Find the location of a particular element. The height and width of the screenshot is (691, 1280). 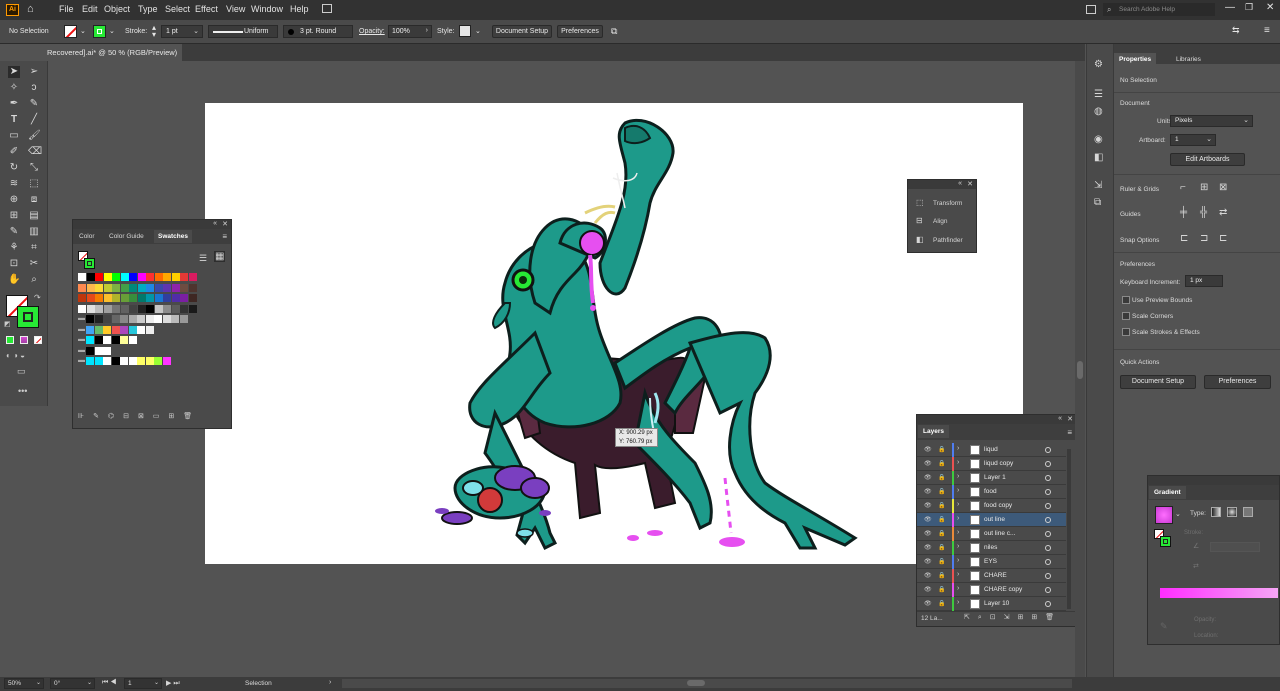

line-tool-icon: ╱ is located at coordinates (34, 120).